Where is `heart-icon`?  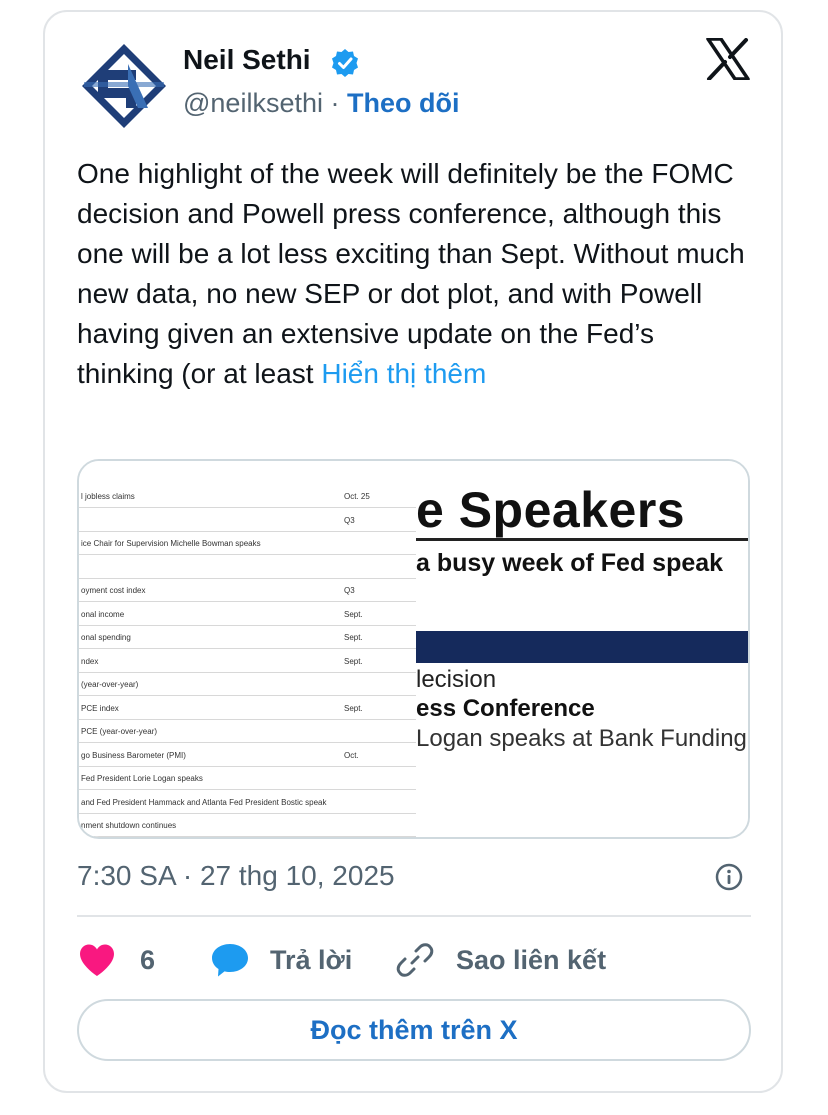
heart-icon is located at coordinates (97, 960).